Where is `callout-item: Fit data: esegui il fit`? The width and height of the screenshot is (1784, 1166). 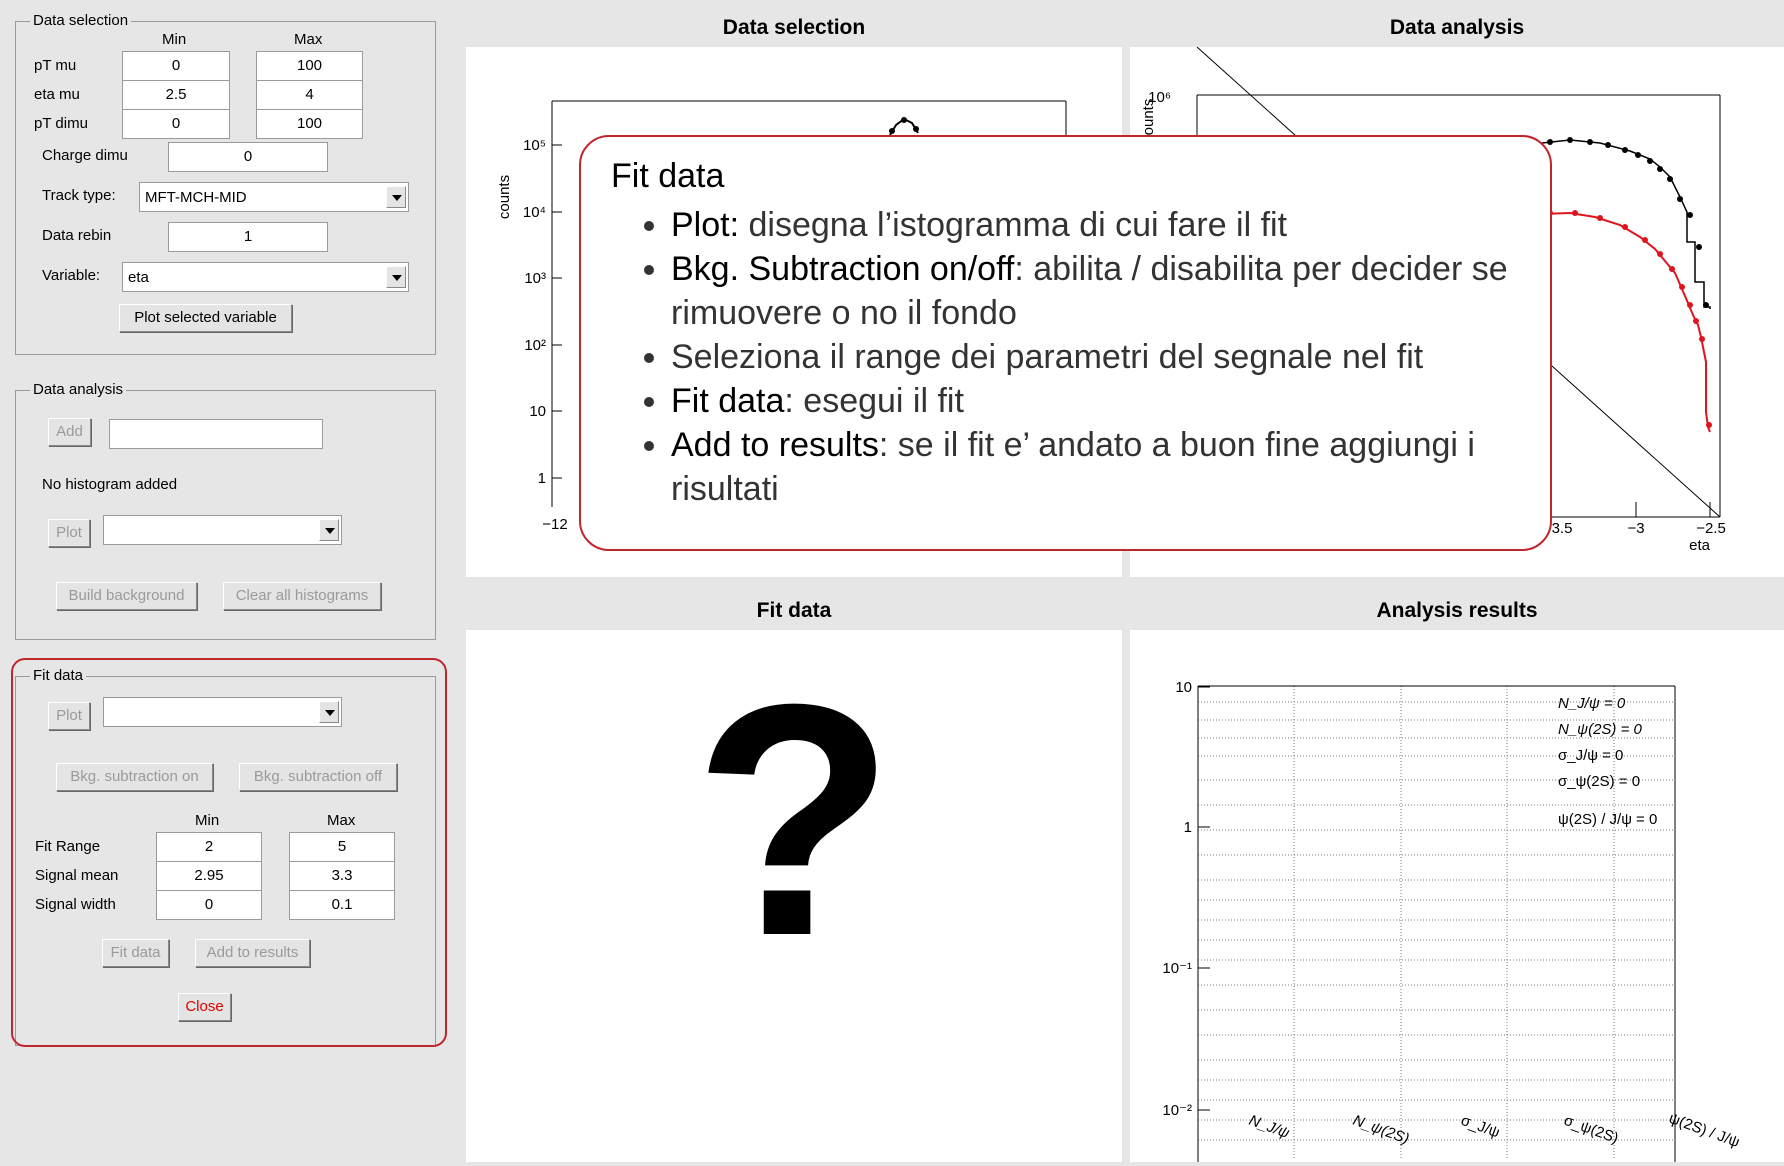 callout-item: Fit data: esegui il fit is located at coordinates (1121, 401).